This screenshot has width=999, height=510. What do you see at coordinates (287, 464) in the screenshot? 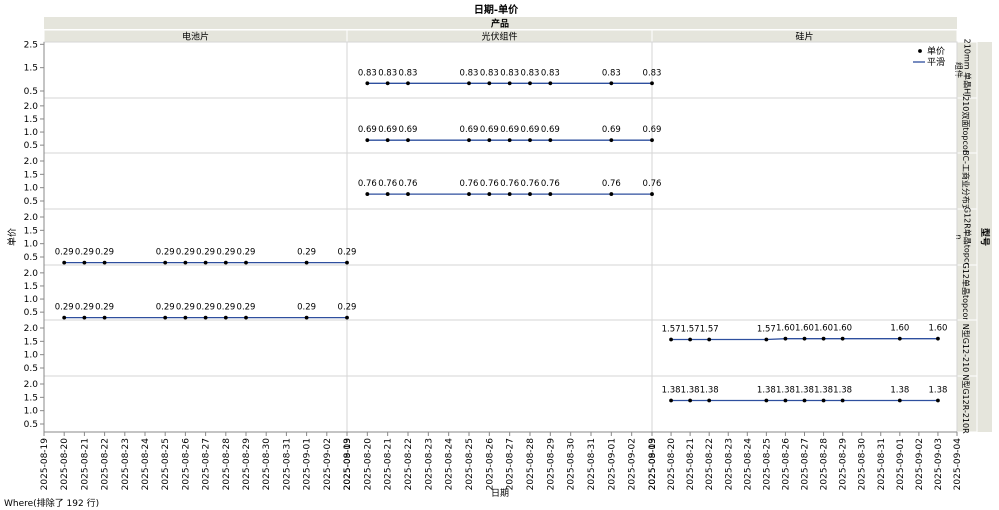
I see `x-tick-label: 2025-08-31` at bounding box center [287, 464].